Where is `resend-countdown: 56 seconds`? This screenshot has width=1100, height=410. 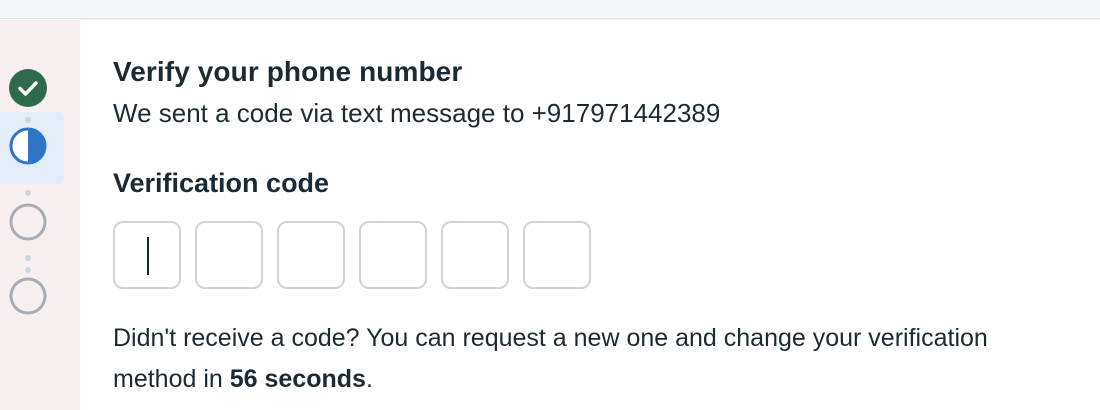
resend-countdown: 56 seconds is located at coordinates (297, 379).